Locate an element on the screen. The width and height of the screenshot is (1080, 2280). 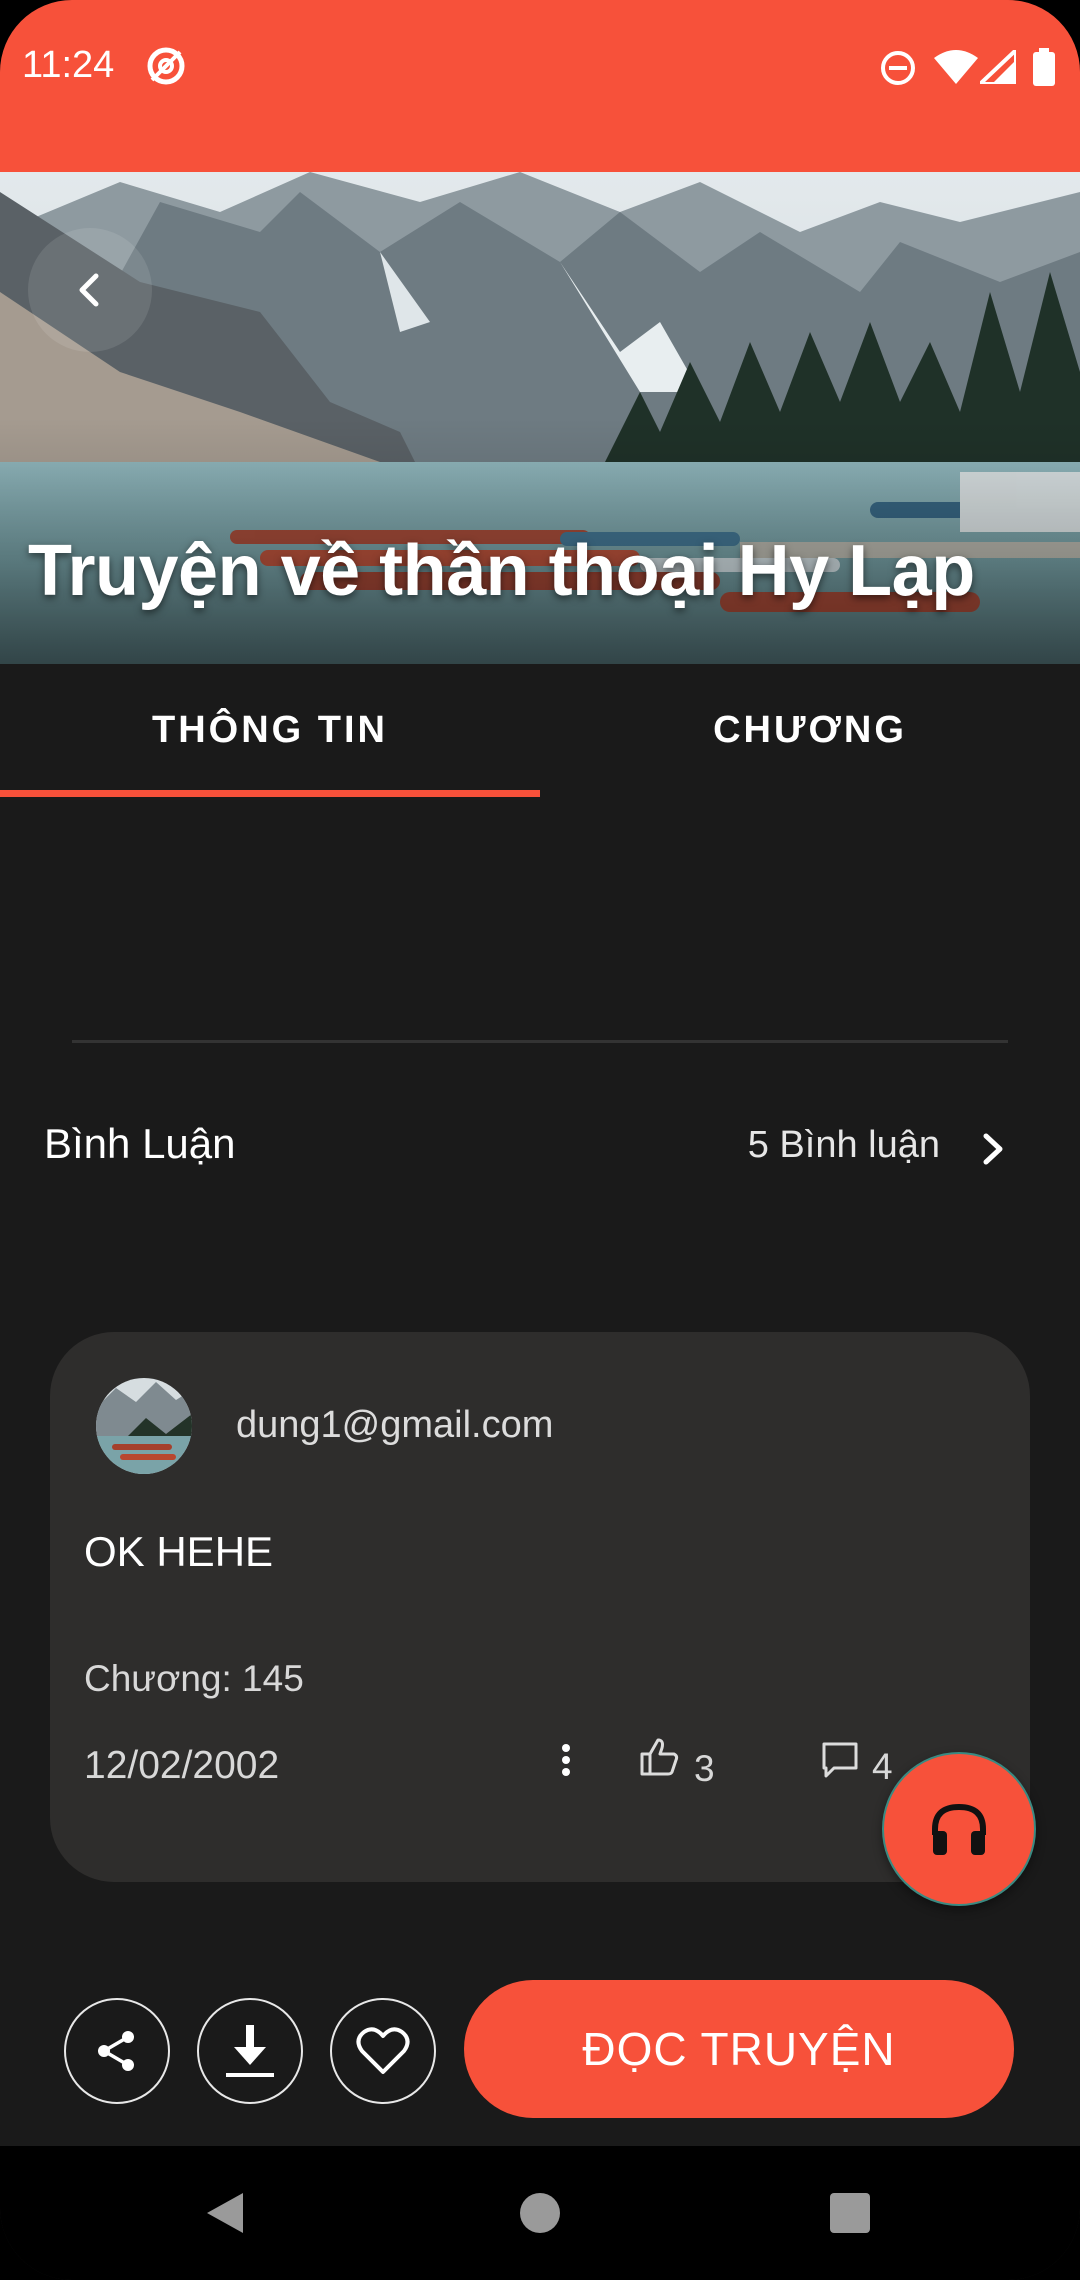
like-count: 3 is located at coordinates (704, 1768).